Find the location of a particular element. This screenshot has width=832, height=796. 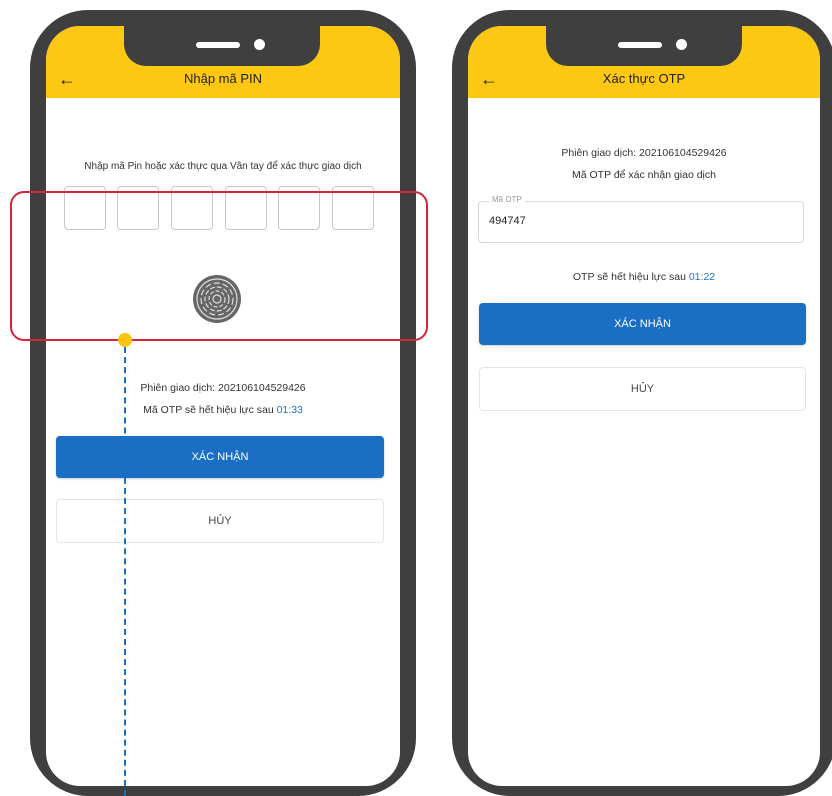

otp-purpose: Mã OTP để xác nhận giao dịch is located at coordinates (644, 175).